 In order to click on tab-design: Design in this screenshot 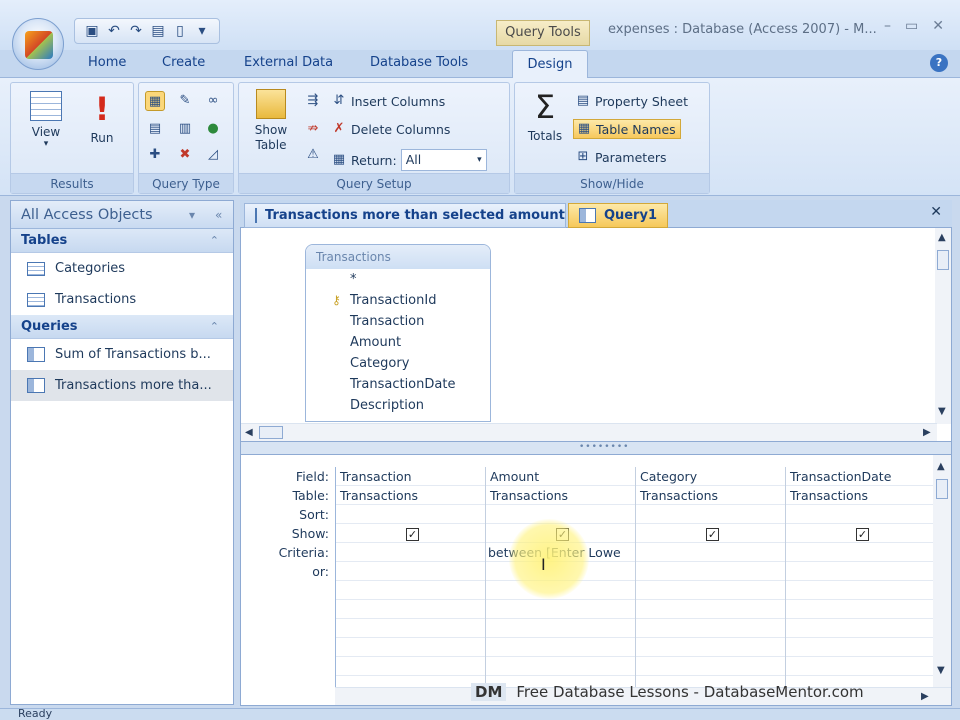, I will do `click(550, 64)`.